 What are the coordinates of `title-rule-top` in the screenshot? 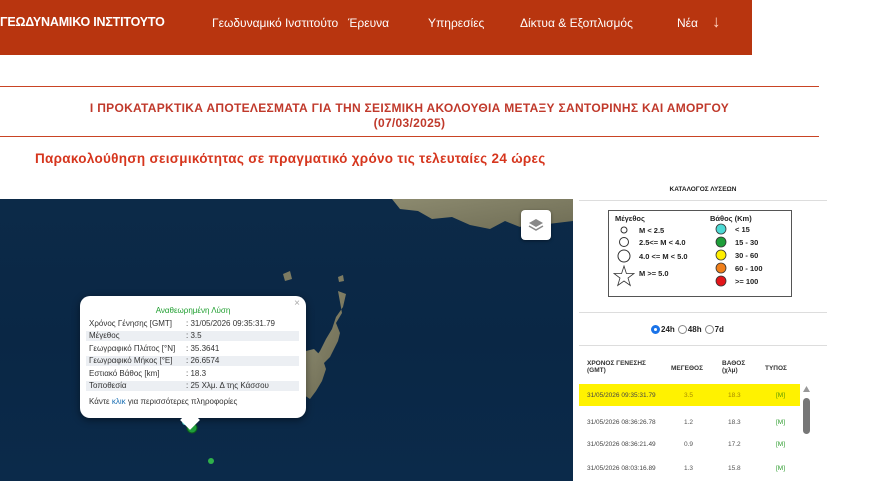 It's located at (409, 86).